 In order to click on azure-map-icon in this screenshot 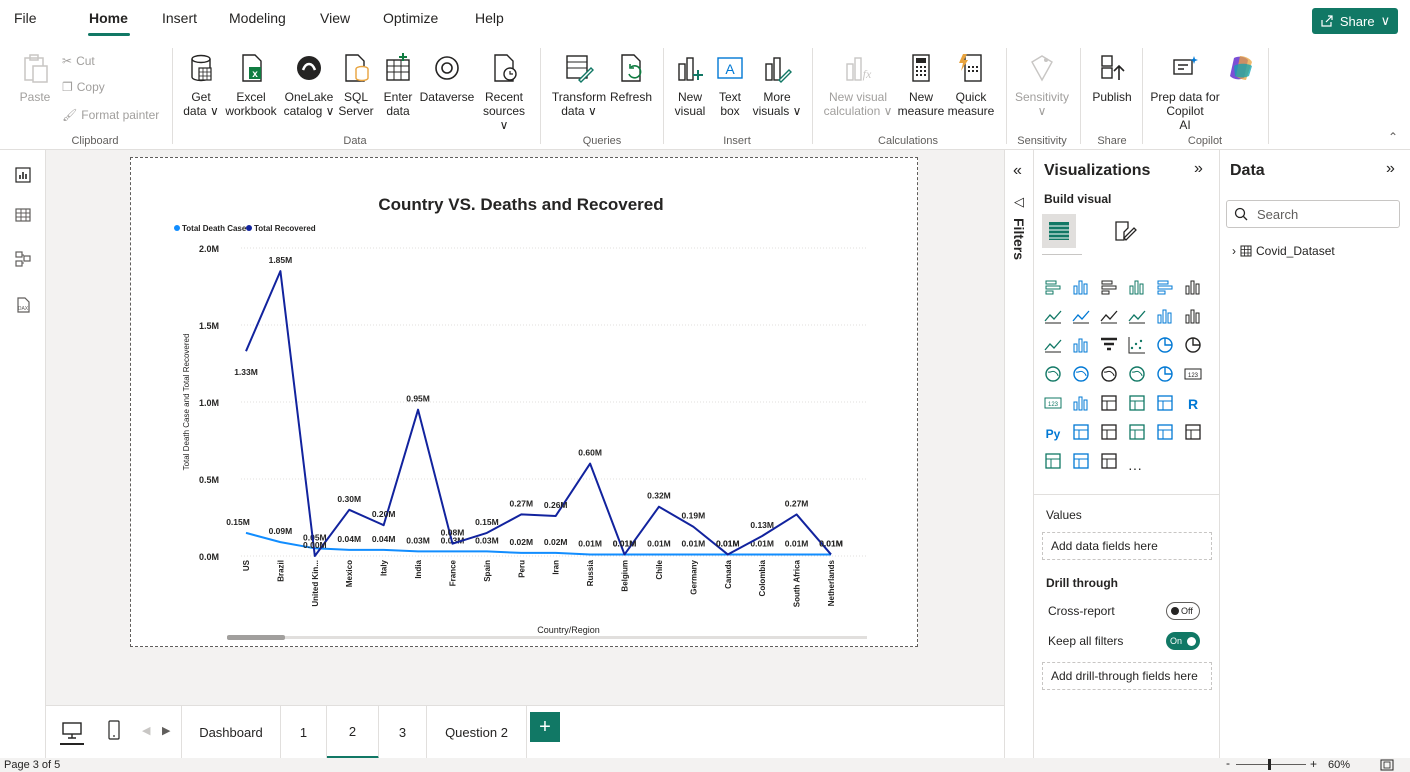, I will do `click(1137, 374)`.